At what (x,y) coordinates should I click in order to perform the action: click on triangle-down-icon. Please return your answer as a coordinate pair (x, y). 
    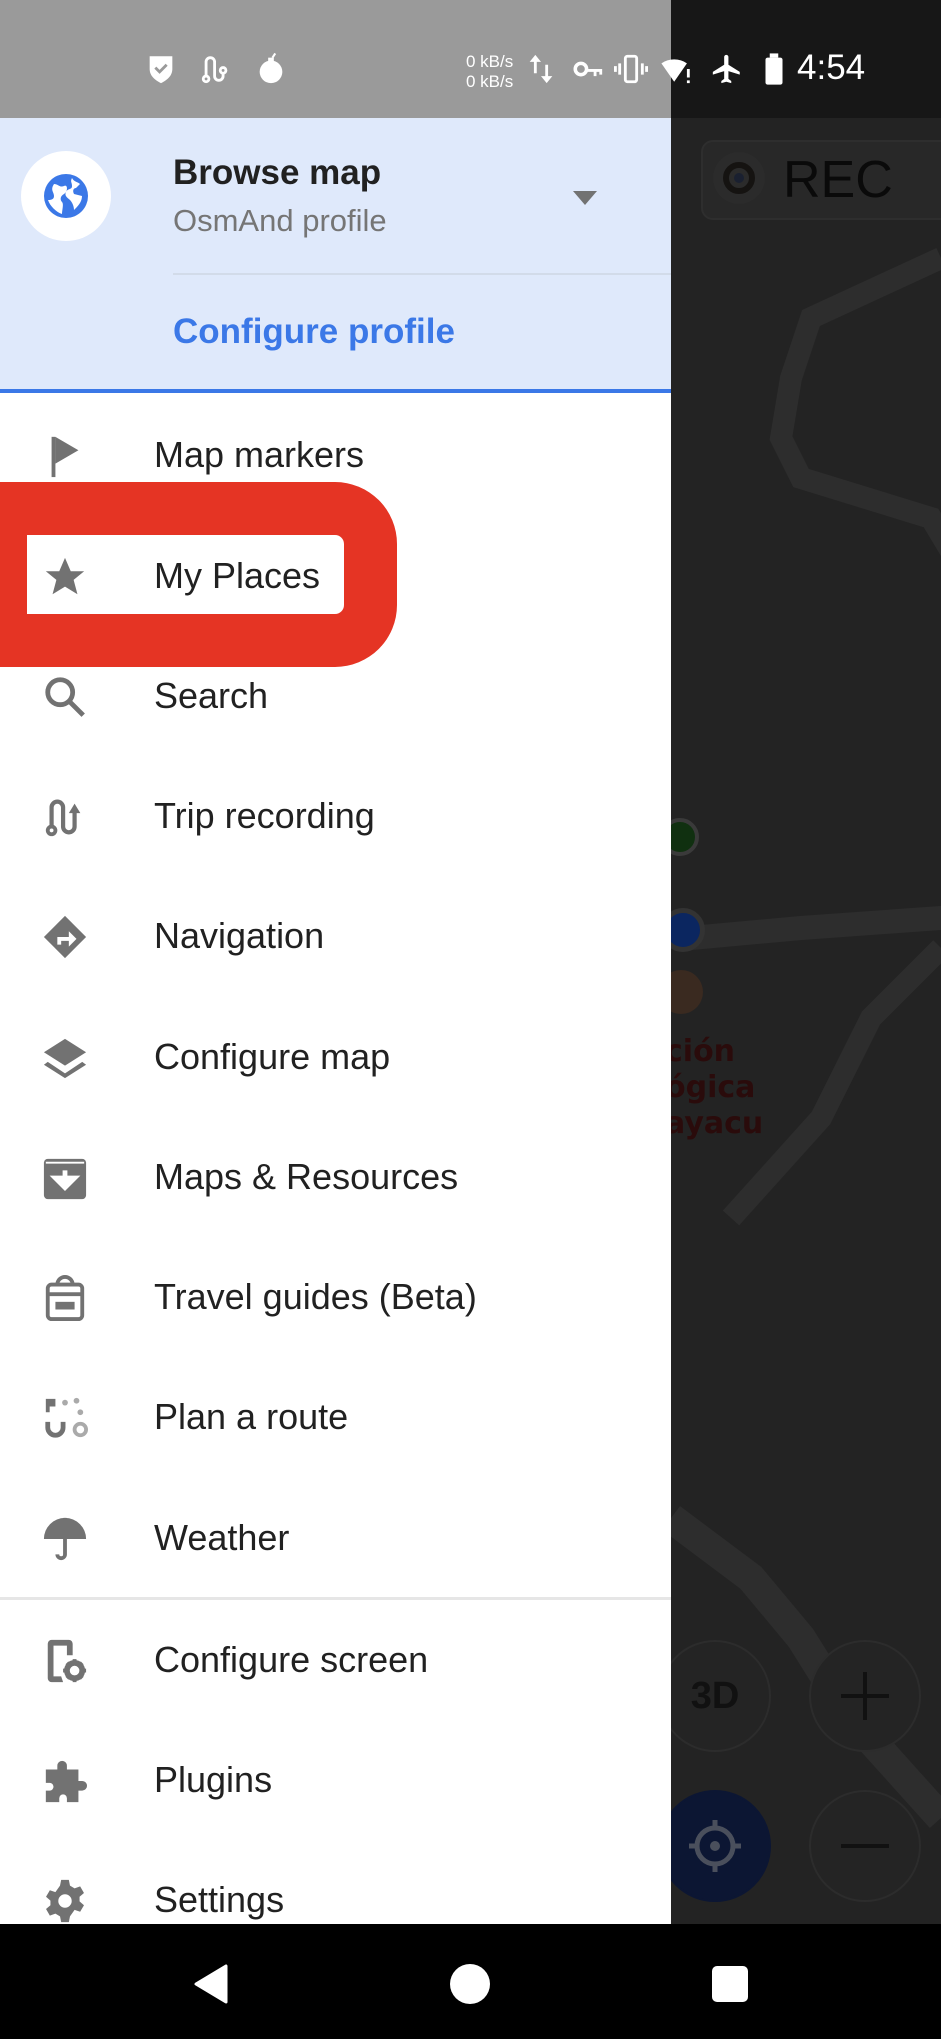
    Looking at the image, I should click on (585, 198).